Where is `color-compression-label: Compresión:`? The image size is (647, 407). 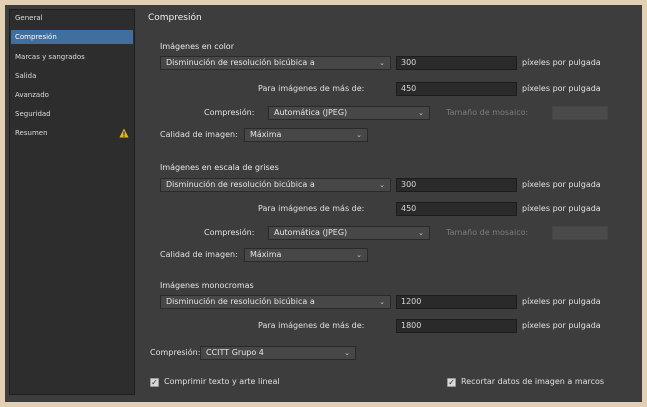 color-compression-label: Compresión: is located at coordinates (229, 112).